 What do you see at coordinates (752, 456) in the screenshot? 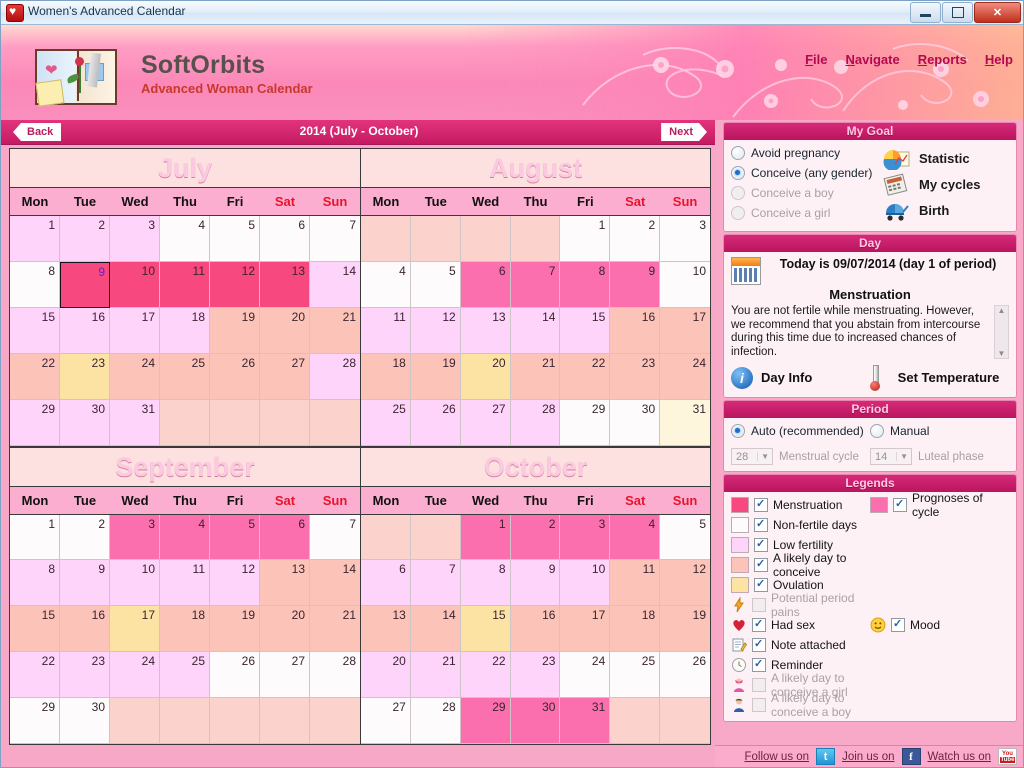
I see `menstrual-cycle-select: 28 ▼` at bounding box center [752, 456].